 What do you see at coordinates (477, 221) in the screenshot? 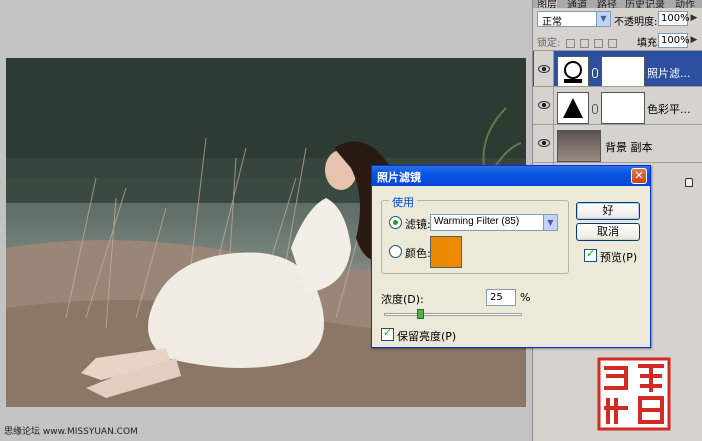
I see `filter-select-value: Warming Filter (85)` at bounding box center [477, 221].